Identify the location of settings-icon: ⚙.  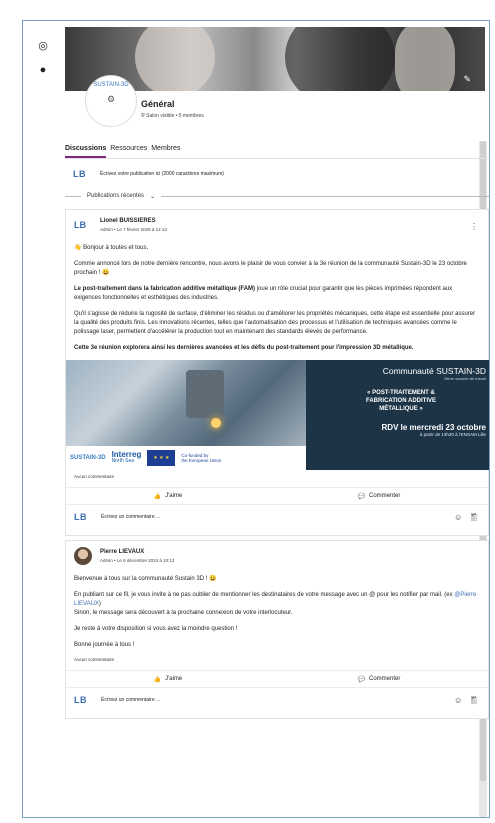
(111, 99).